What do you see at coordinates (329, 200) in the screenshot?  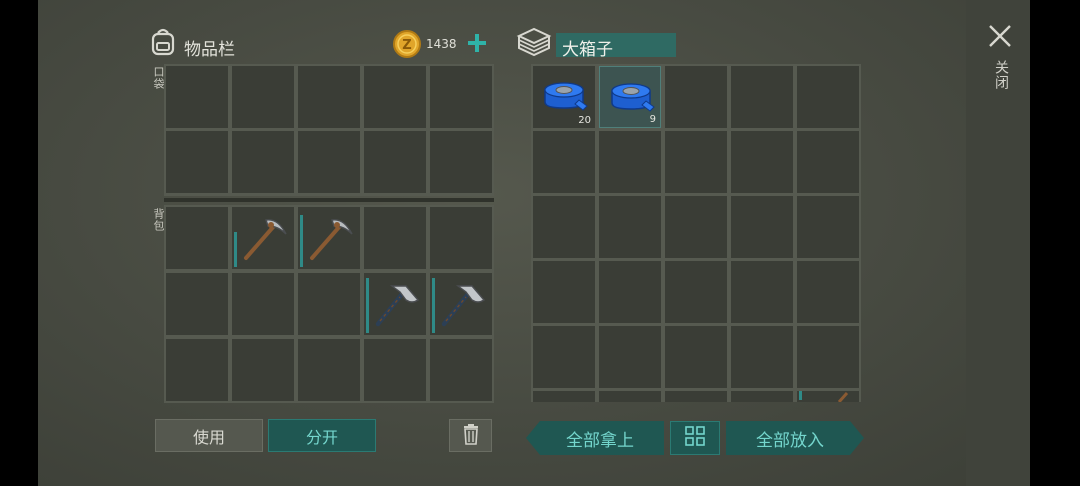 I see `section-divider` at bounding box center [329, 200].